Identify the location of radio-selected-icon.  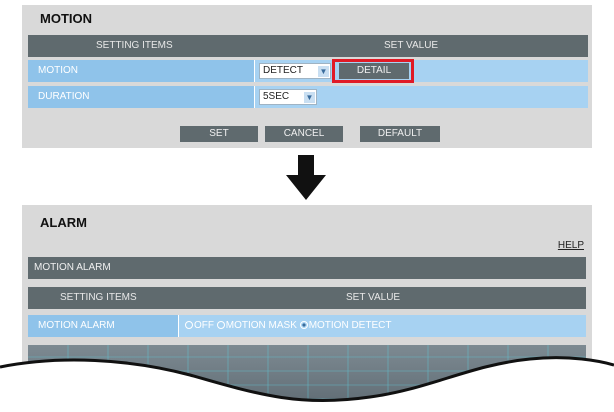
(303, 325).